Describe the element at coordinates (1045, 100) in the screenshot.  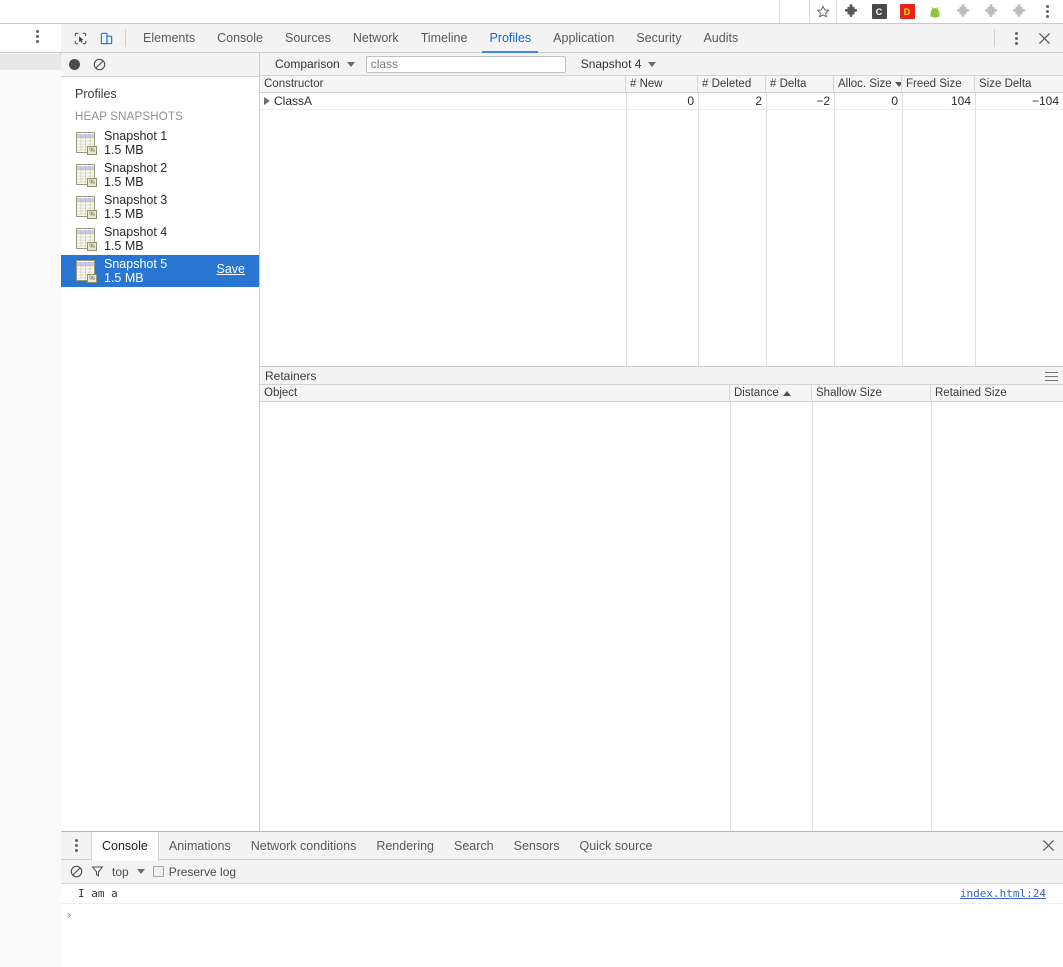
I see `cell-size-delta: −104` at that location.